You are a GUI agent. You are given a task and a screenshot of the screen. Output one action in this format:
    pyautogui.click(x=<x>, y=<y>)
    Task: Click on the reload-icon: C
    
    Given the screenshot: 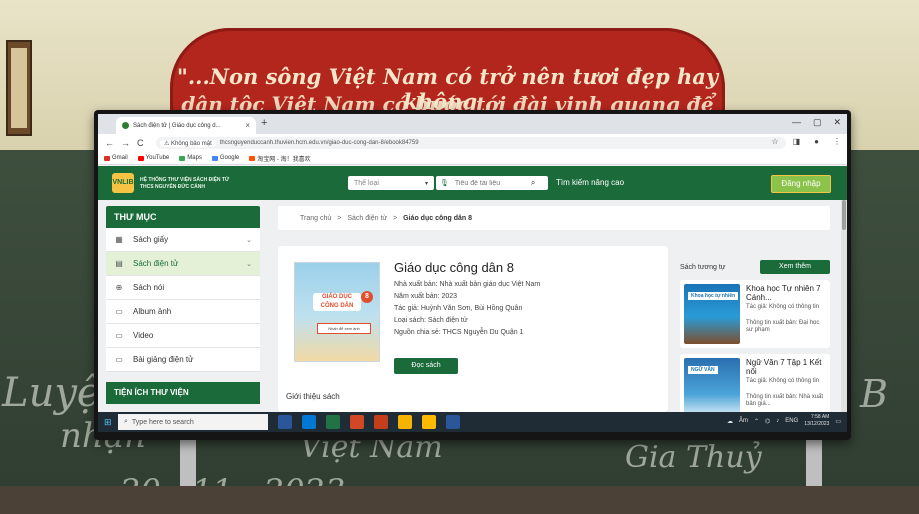 What is the action you would take?
    pyautogui.click(x=140, y=143)
    